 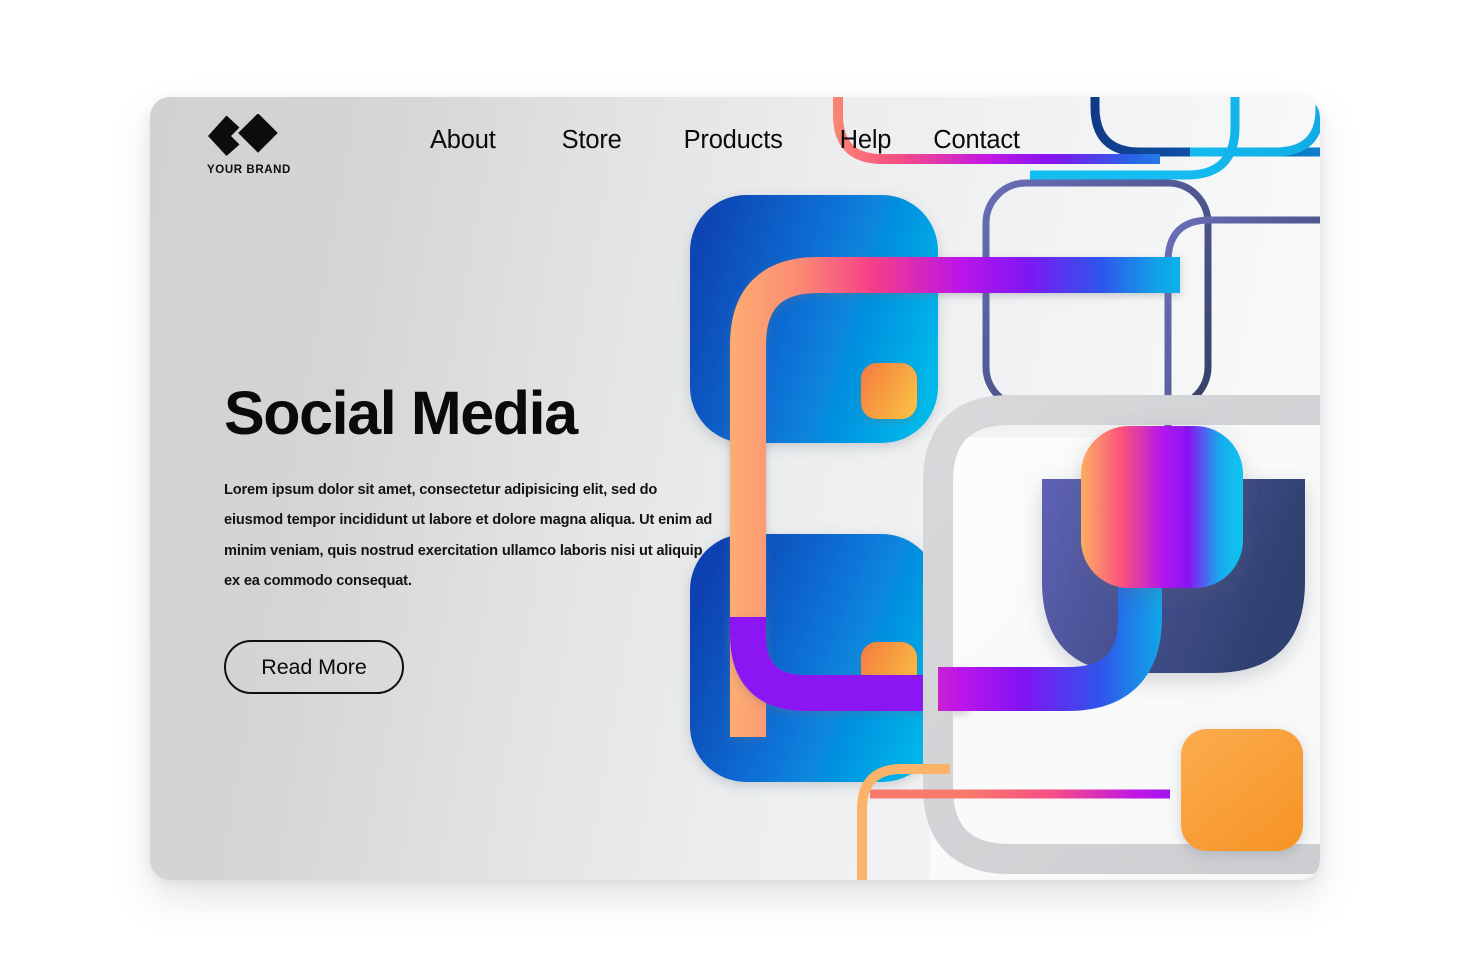 I want to click on page-title: Social Media, so click(x=401, y=413).